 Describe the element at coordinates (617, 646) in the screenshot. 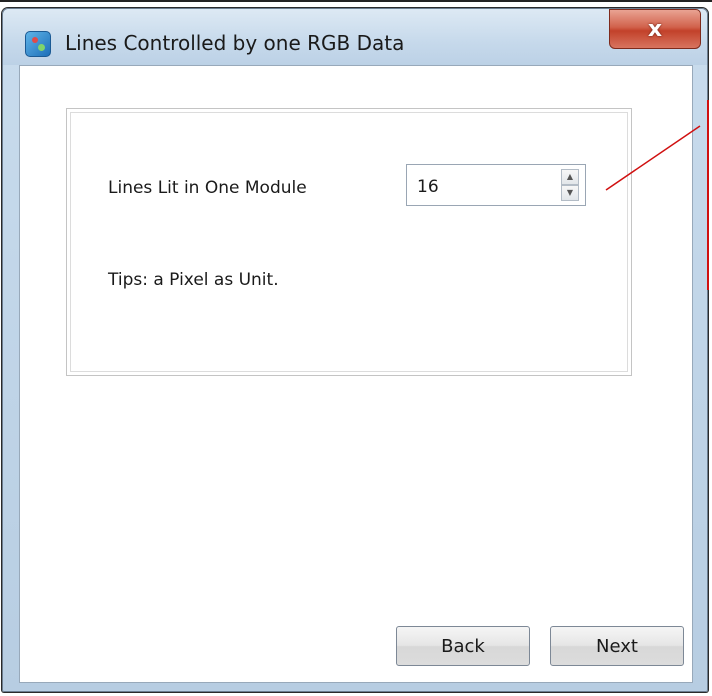

I see `next-button: Next` at that location.